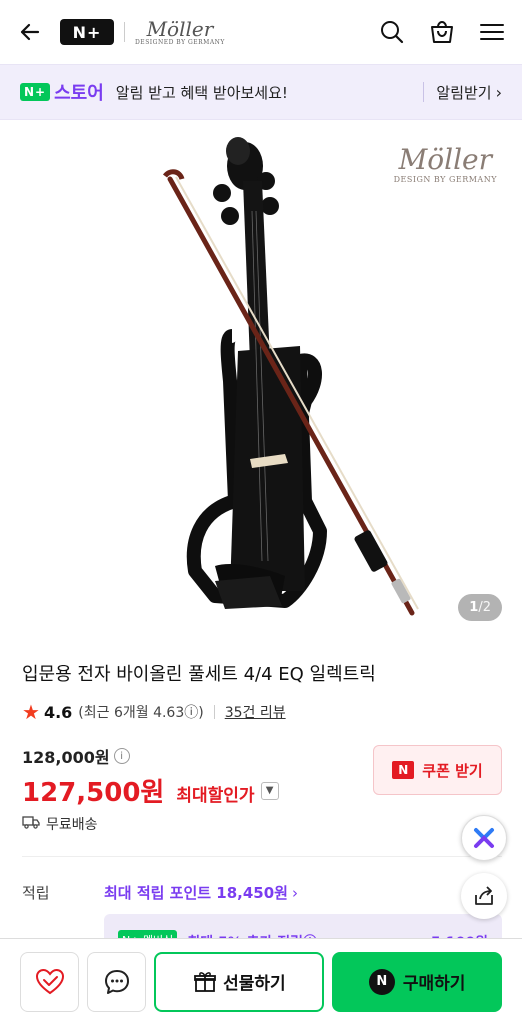 The width and height of the screenshot is (522, 1024). I want to click on coupon-label: 쿠폰 받기, so click(452, 770).